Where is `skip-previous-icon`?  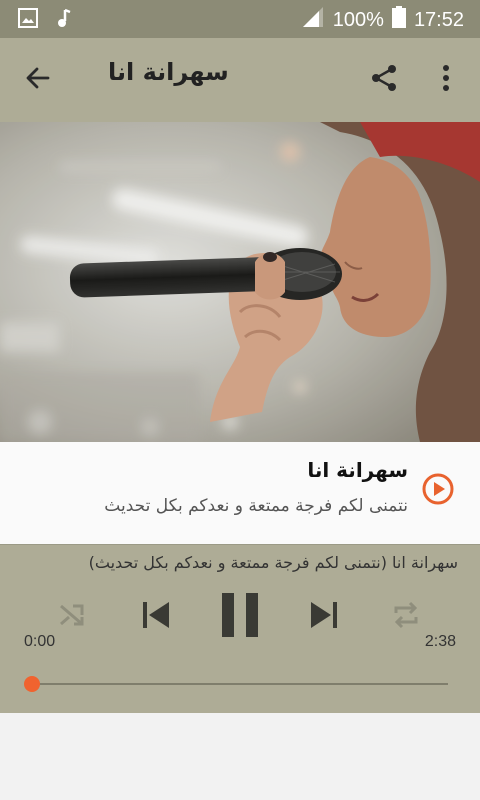 skip-previous-icon is located at coordinates (156, 617).